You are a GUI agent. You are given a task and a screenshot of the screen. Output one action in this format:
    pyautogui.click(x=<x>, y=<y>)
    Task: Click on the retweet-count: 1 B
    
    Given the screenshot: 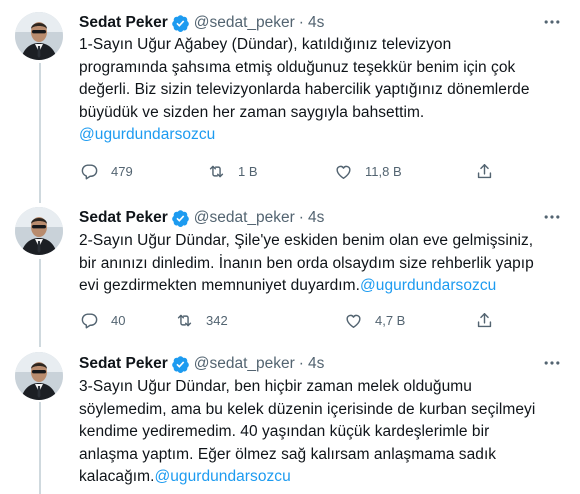 What is the action you would take?
    pyautogui.click(x=248, y=171)
    